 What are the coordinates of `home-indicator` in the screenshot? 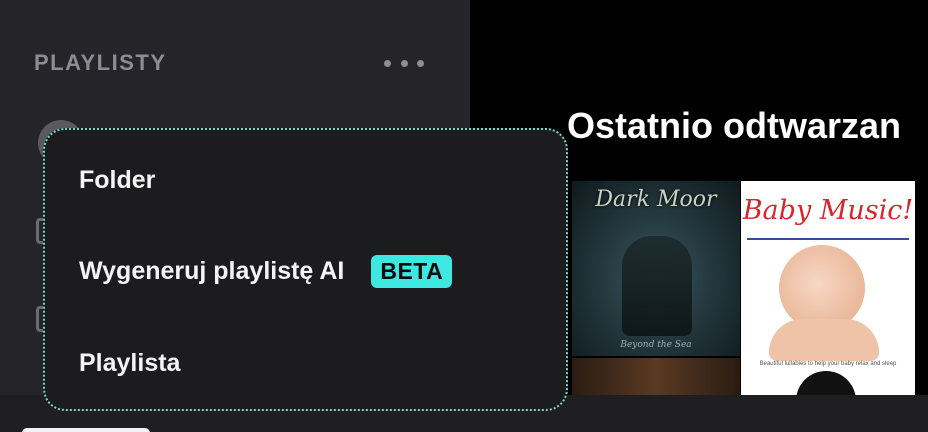 It's located at (86, 430).